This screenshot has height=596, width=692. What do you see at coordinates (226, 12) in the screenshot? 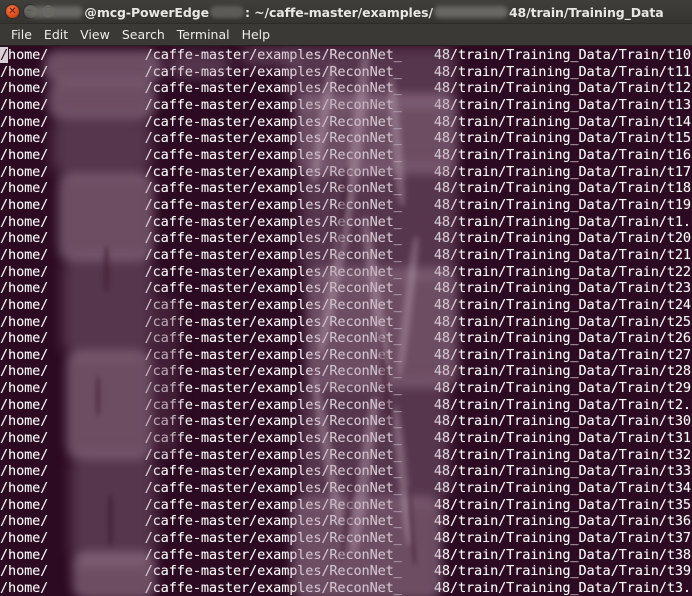
I see `title-redaction-hostnum` at bounding box center [226, 12].